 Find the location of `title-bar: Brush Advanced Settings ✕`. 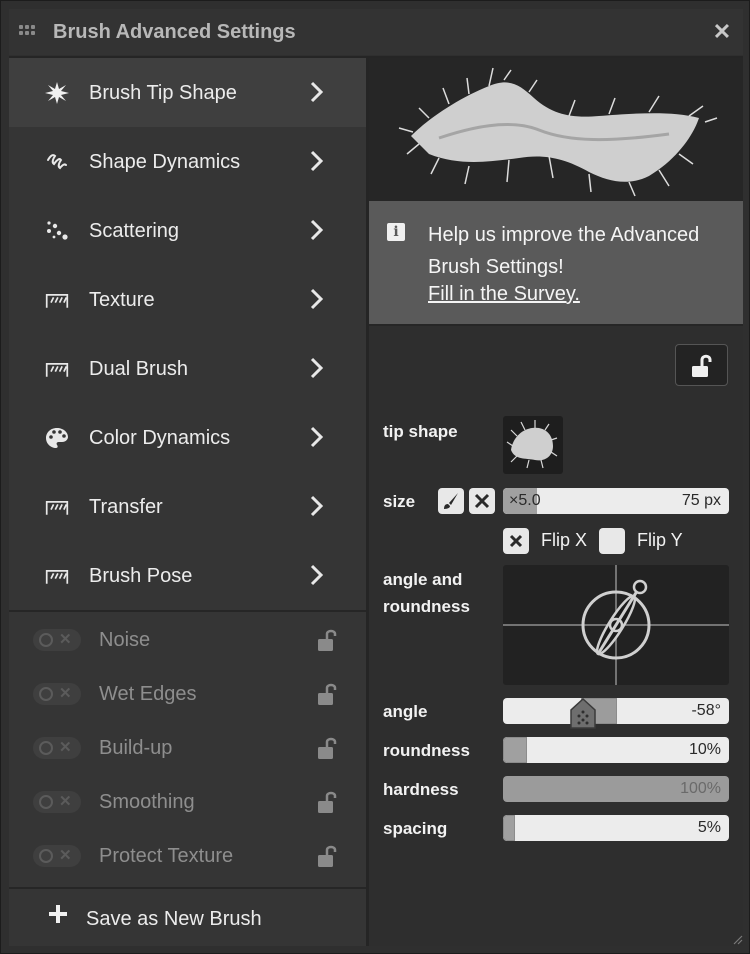

title-bar: Brush Advanced Settings ✕ is located at coordinates (376, 32).